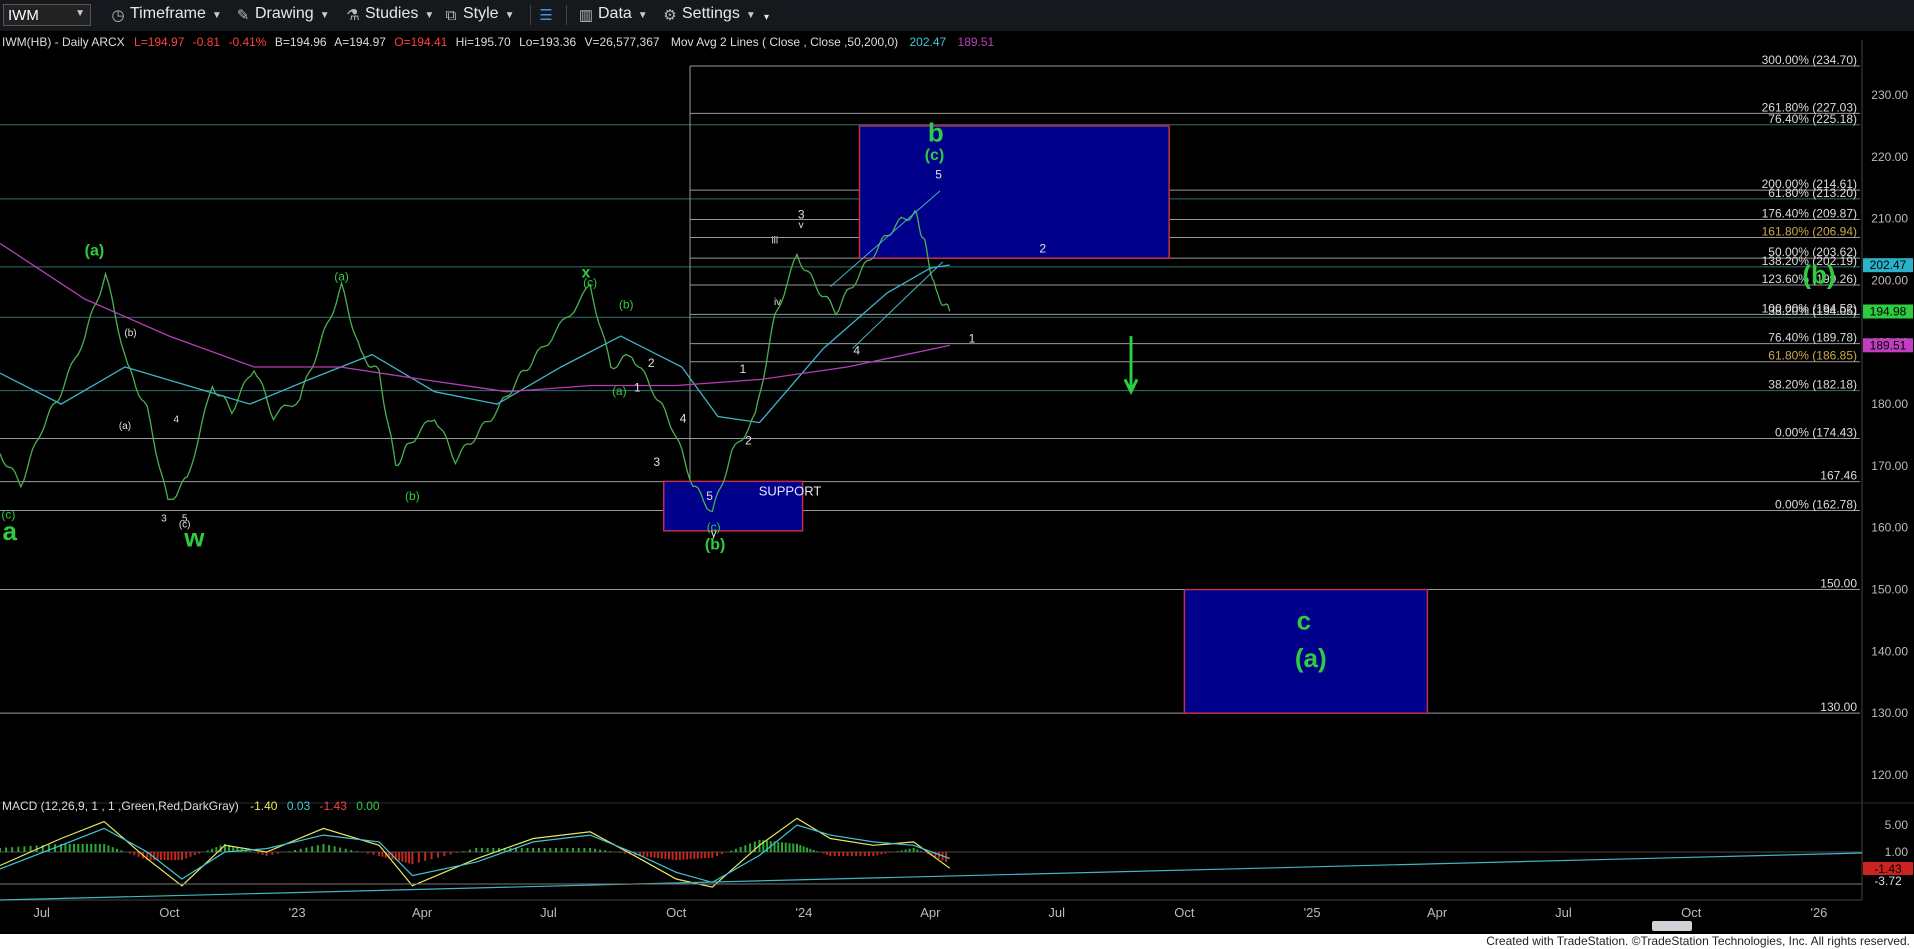 Image resolution: width=1914 pixels, height=949 pixels. What do you see at coordinates (420, 42) in the screenshot?
I see `header-open: O=194.41` at bounding box center [420, 42].